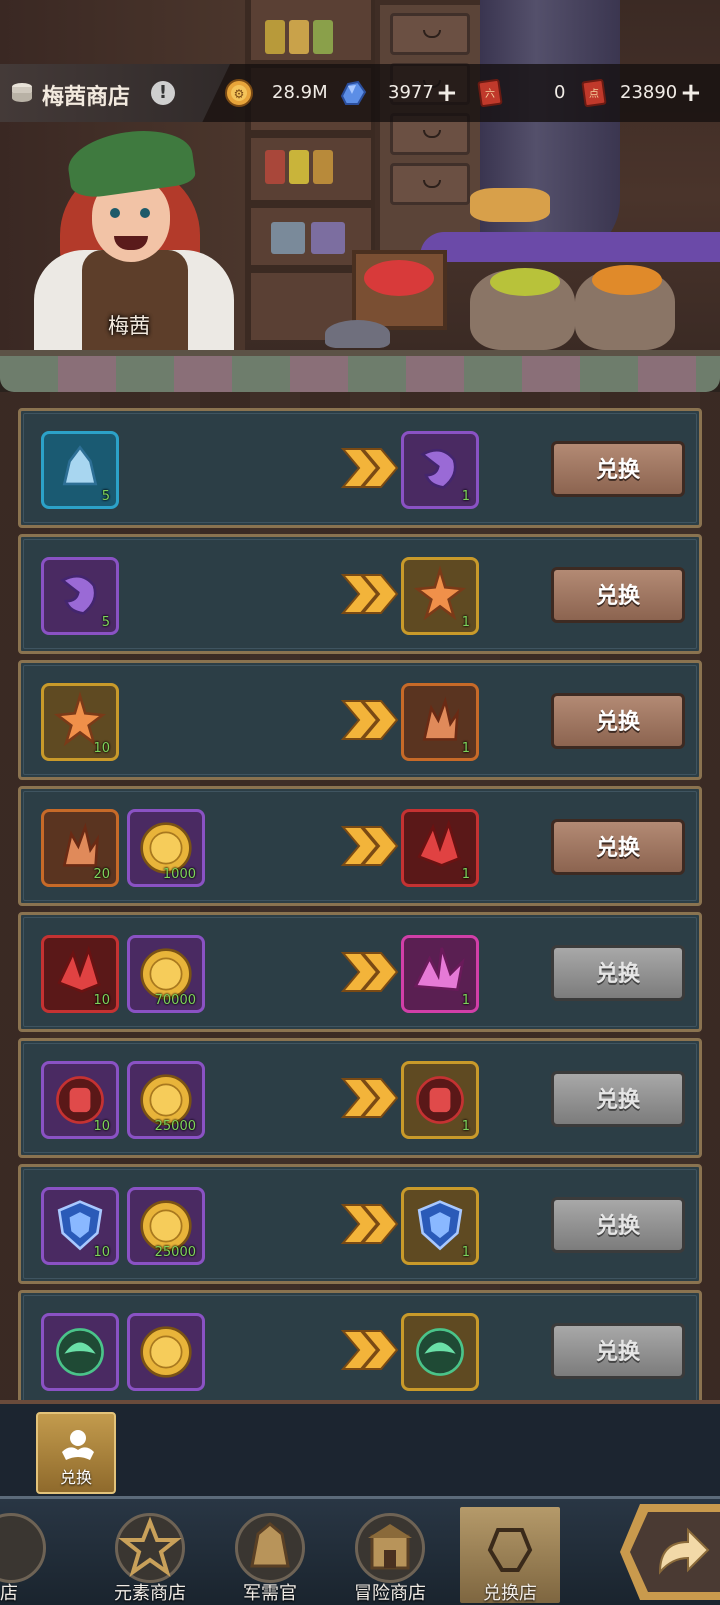 This screenshot has width=720, height=1605. I want to click on adventure-shop-icon, so click(390, 1548).